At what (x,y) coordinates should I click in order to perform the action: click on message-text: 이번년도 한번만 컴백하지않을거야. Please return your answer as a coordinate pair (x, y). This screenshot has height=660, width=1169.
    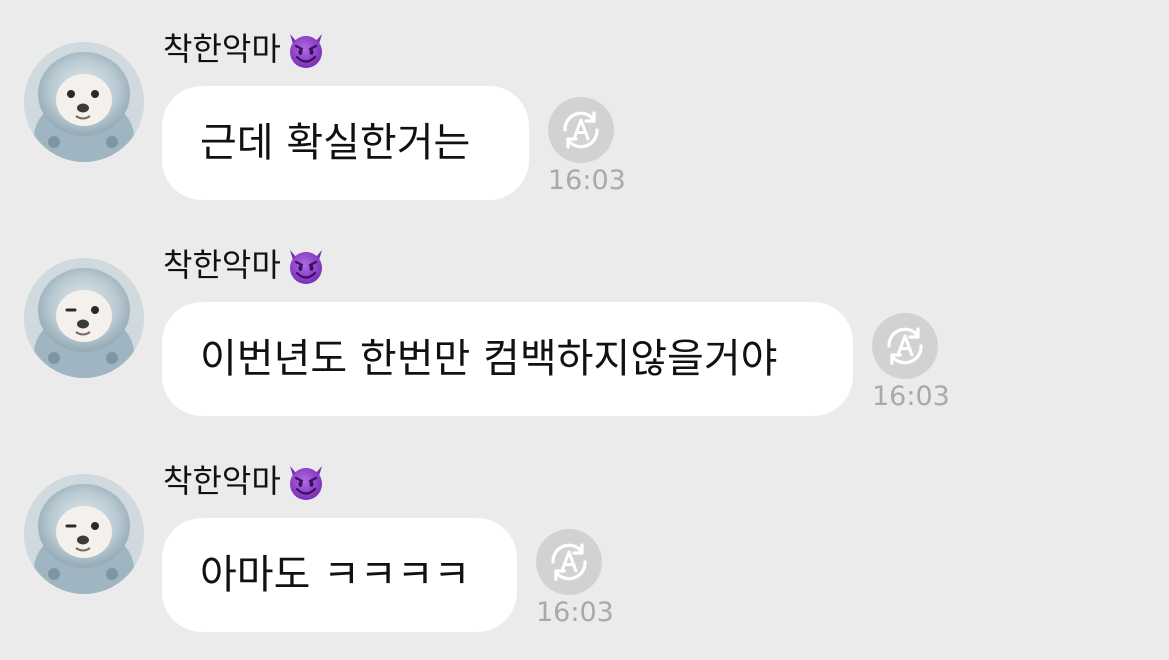
    Looking at the image, I should click on (489, 359).